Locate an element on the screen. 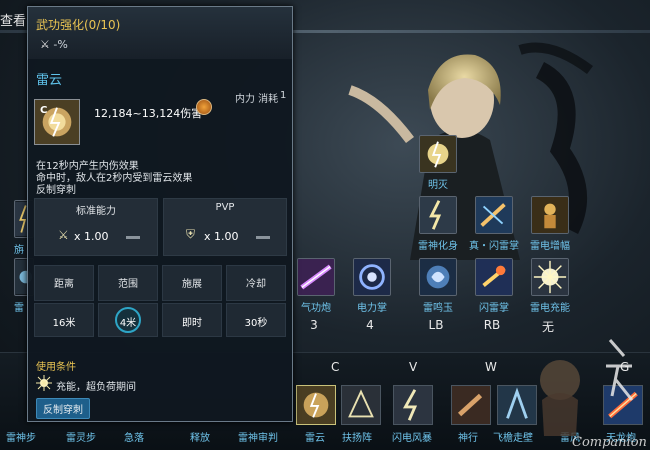  storm-icon is located at coordinates (413, 405).